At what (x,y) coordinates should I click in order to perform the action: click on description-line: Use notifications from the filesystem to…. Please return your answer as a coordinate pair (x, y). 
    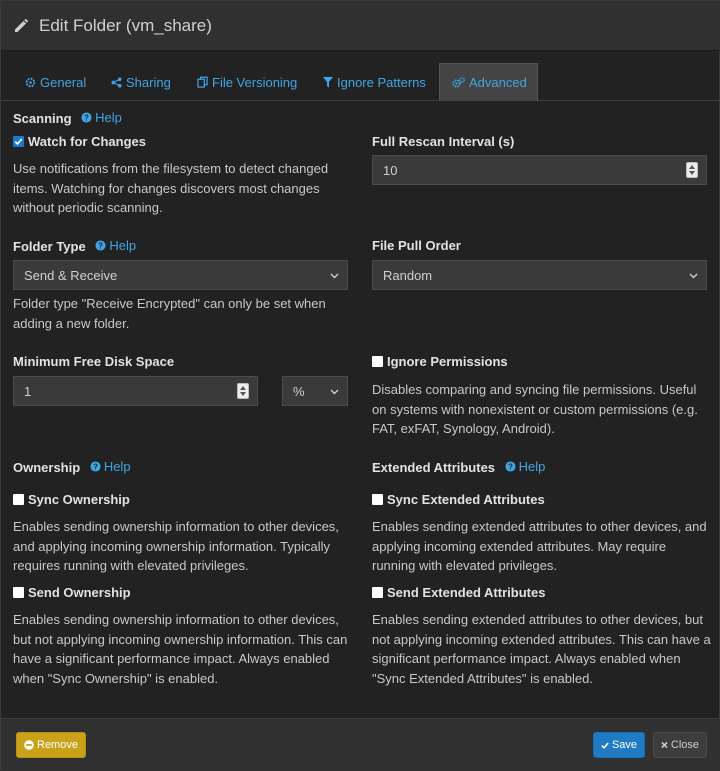
    Looking at the image, I should click on (171, 168).